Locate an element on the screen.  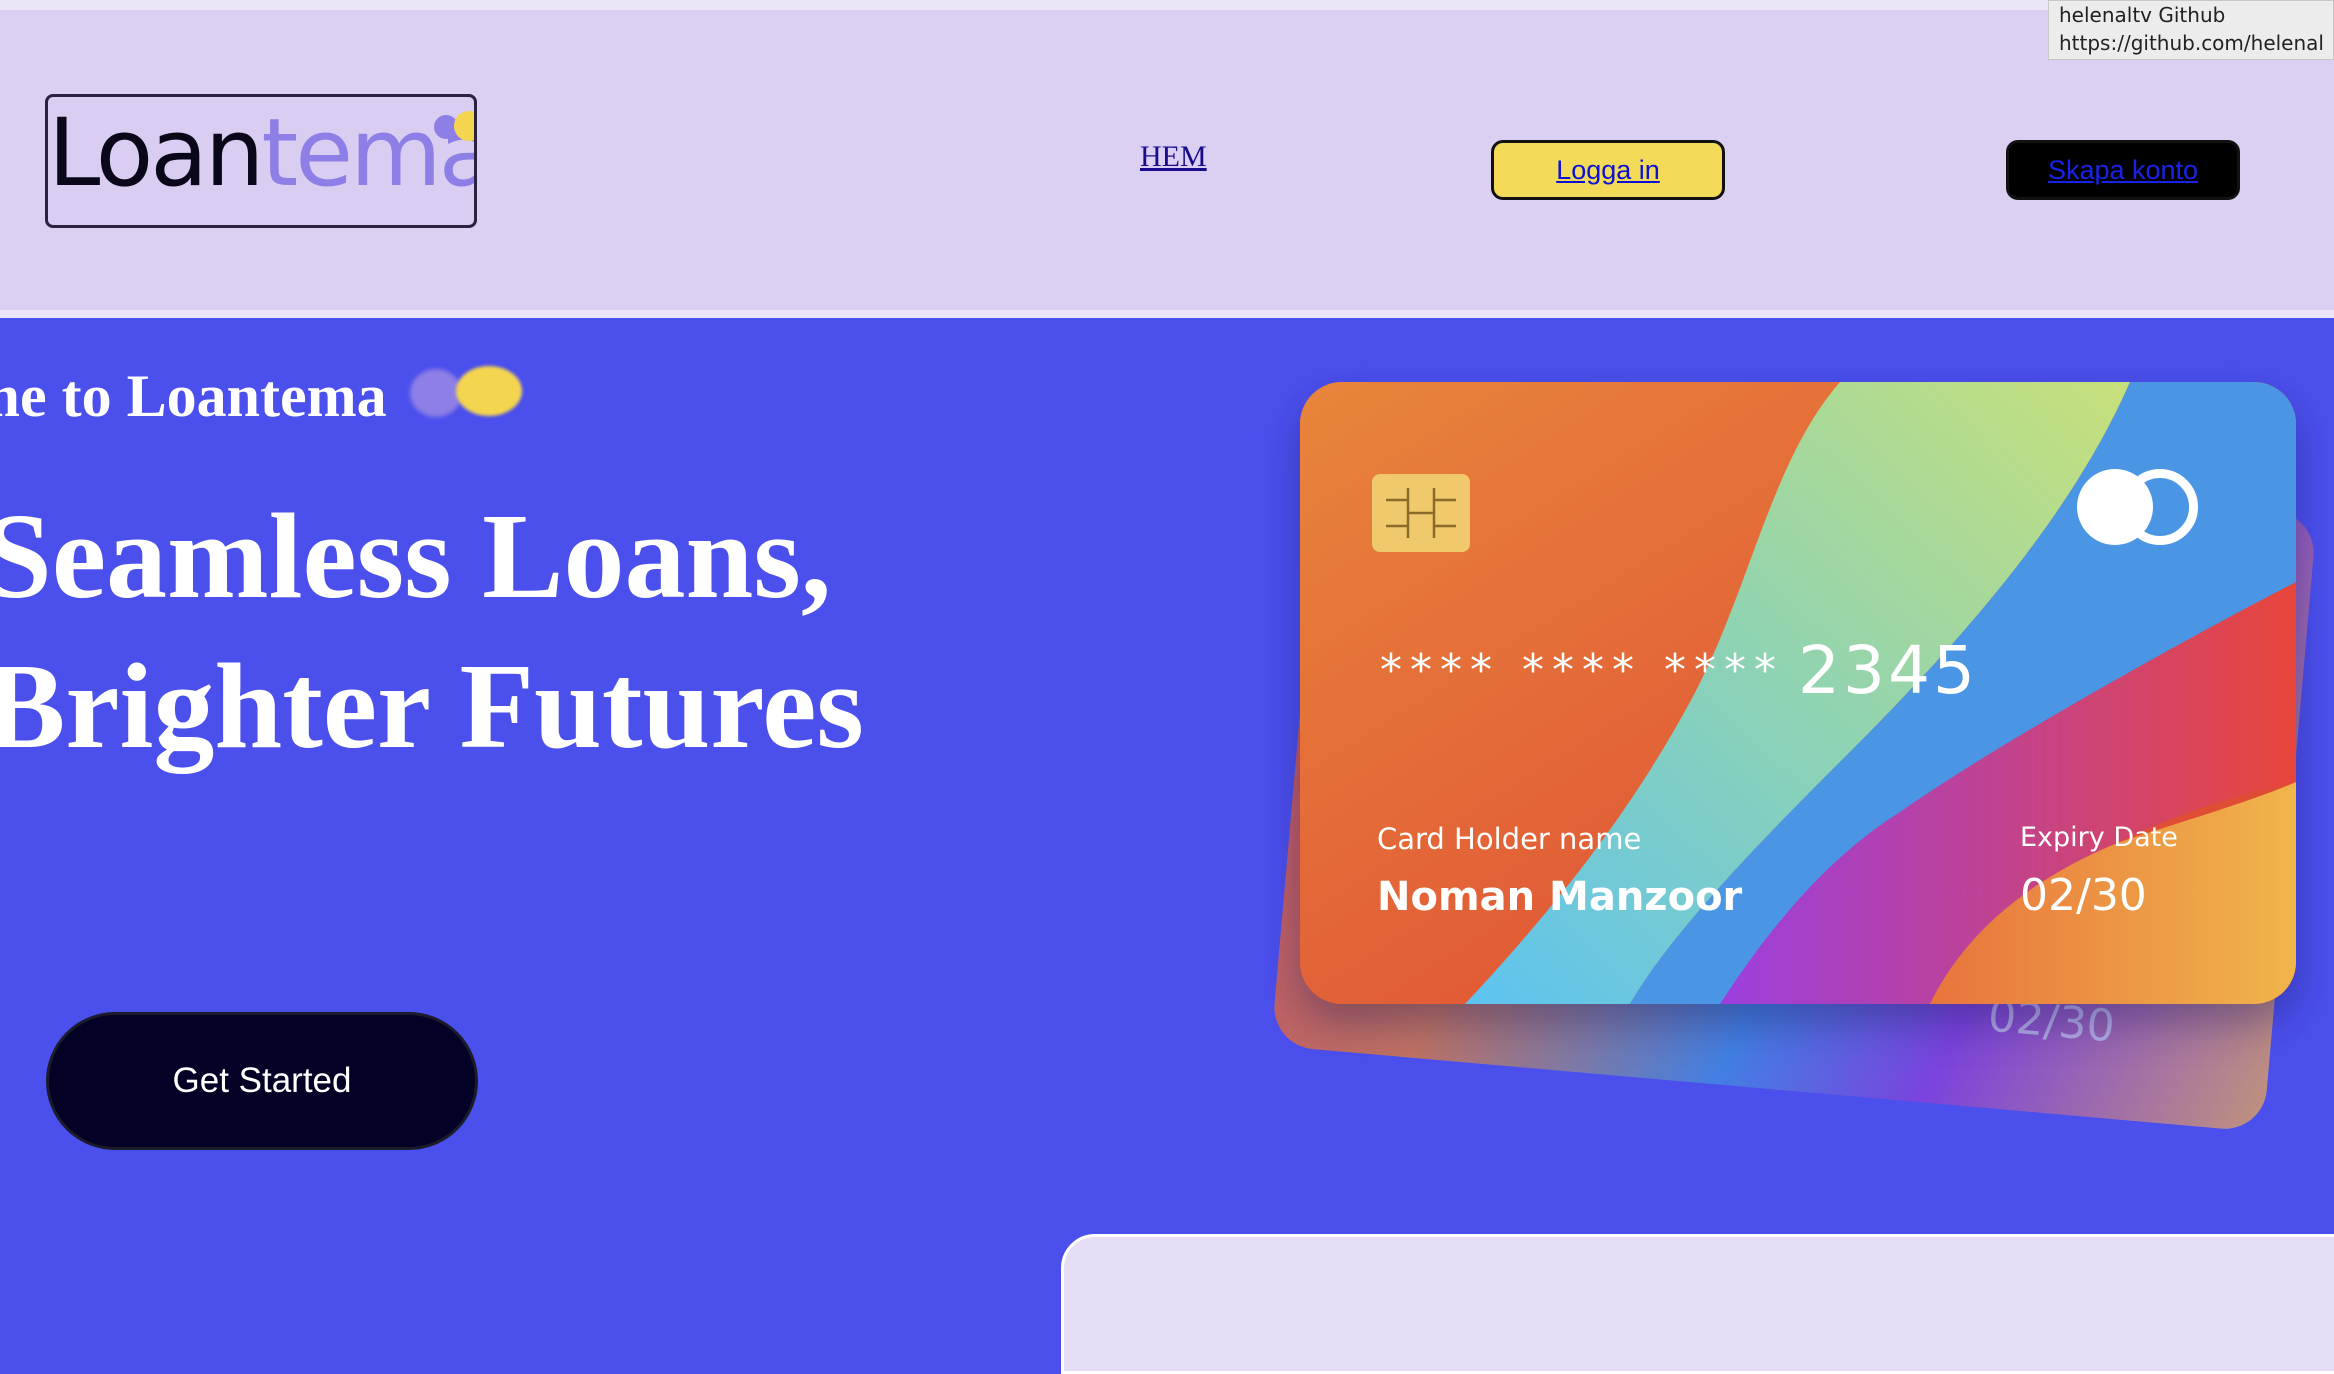
bottom-panel is located at coordinates (1697, 1304).